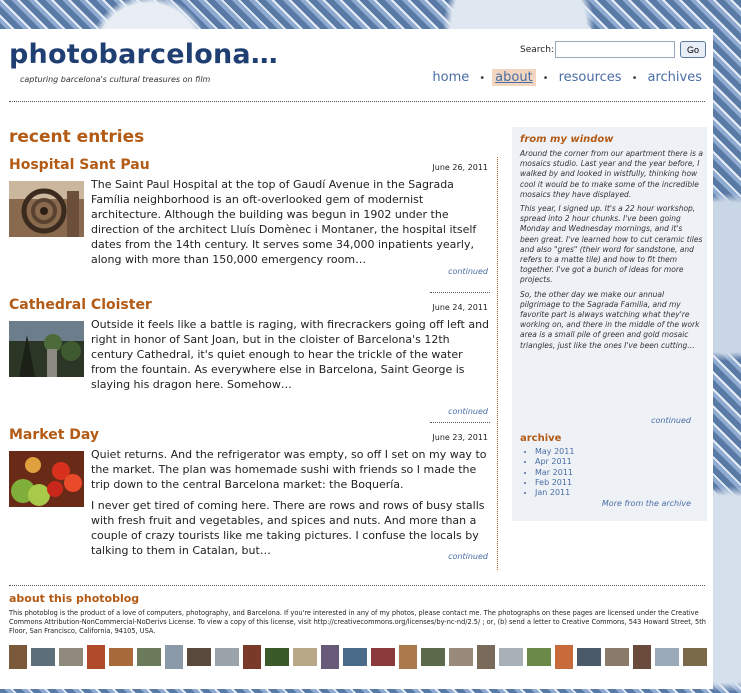 The width and height of the screenshot is (741, 693). I want to click on nav-home: home, so click(450, 77).